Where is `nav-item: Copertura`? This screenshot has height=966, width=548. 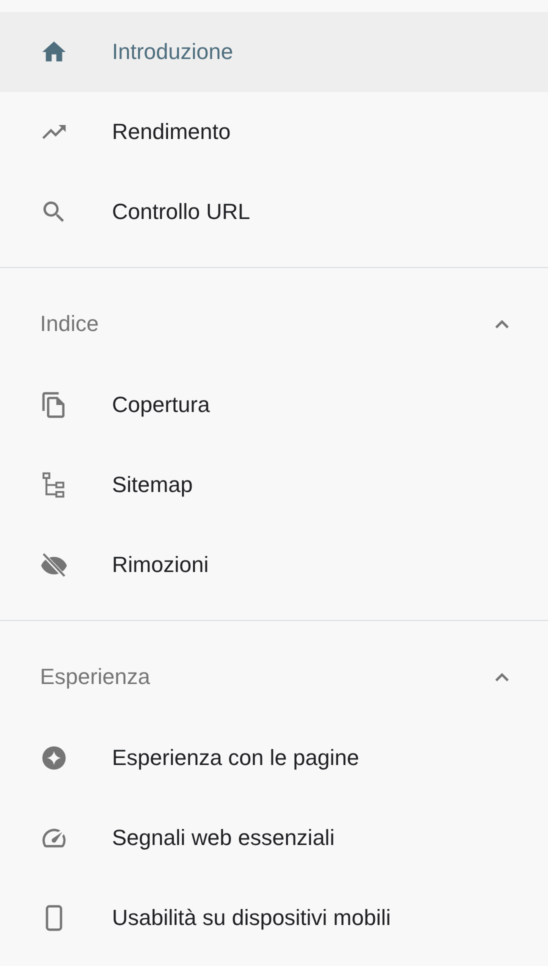 nav-item: Copertura is located at coordinates (274, 405).